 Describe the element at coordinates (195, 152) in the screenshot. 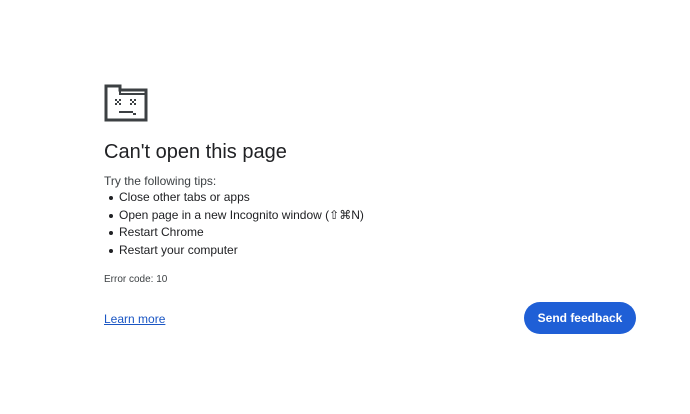

I see `page-title: Can't open this page` at that location.